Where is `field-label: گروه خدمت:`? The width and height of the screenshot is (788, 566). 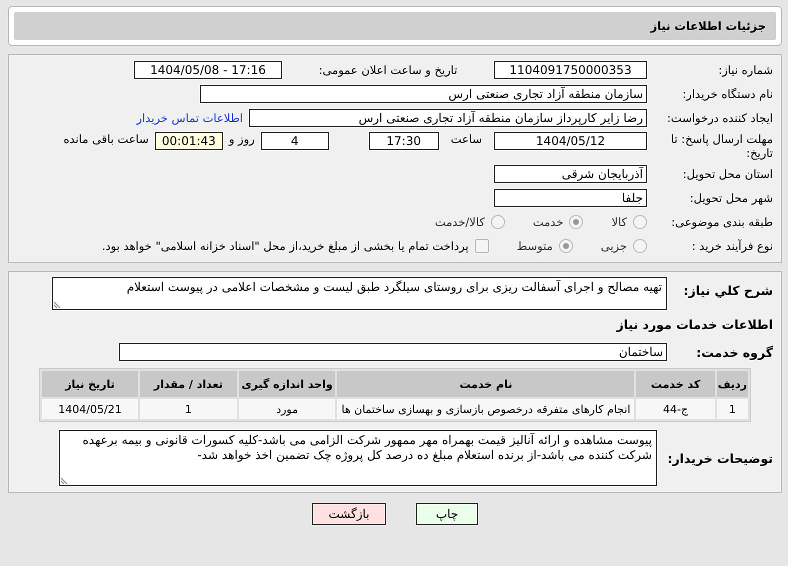
field-label: گروه خدمت: is located at coordinates (734, 352).